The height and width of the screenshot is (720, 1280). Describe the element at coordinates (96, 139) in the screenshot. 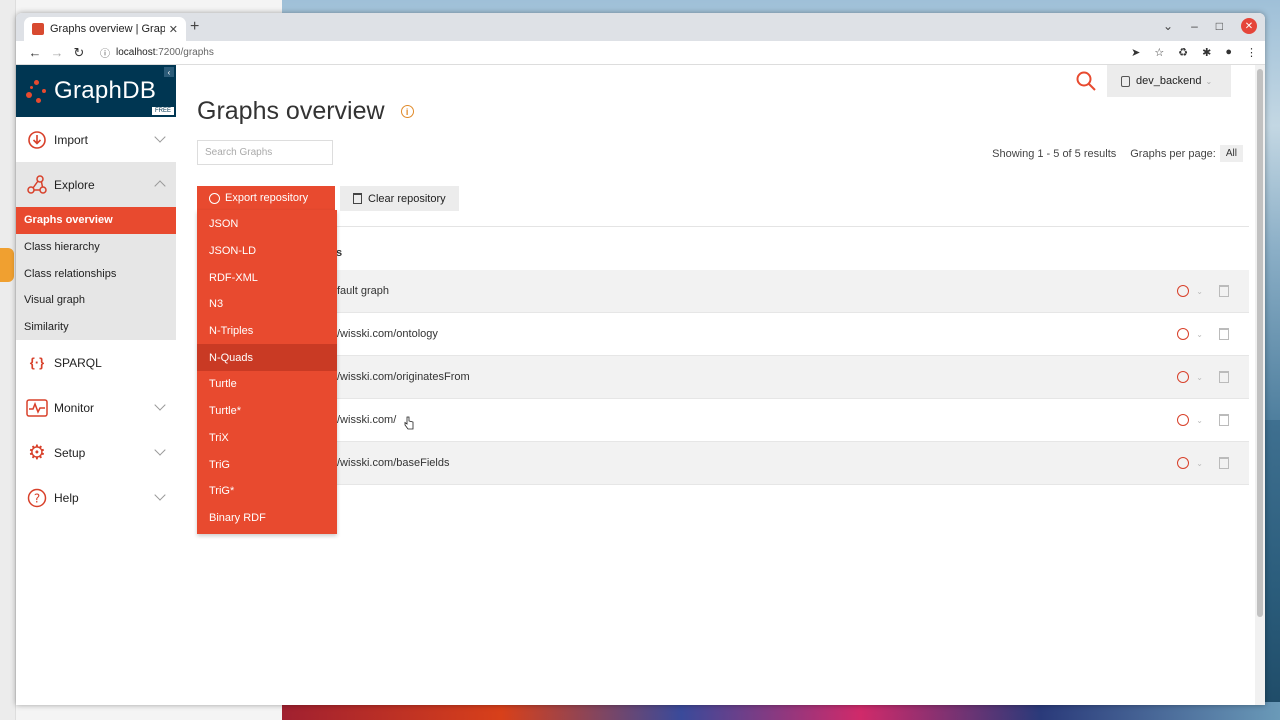

I see `menu-import: Import` at that location.